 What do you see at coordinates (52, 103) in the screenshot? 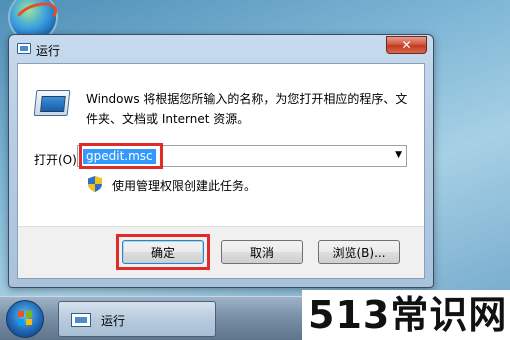
I see `run-program-icon` at bounding box center [52, 103].